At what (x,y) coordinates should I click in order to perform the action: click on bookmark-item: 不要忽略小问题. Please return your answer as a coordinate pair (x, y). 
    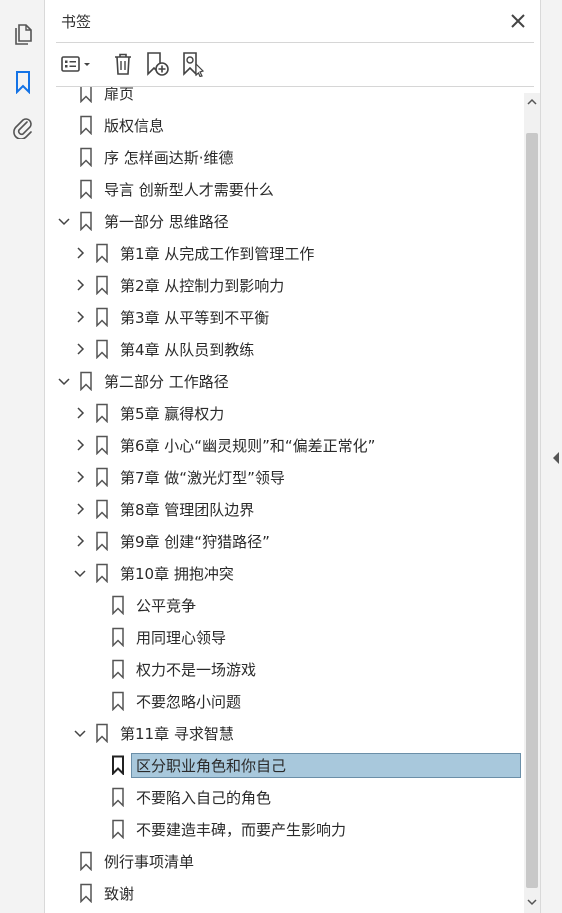
    Looking at the image, I should click on (164, 701).